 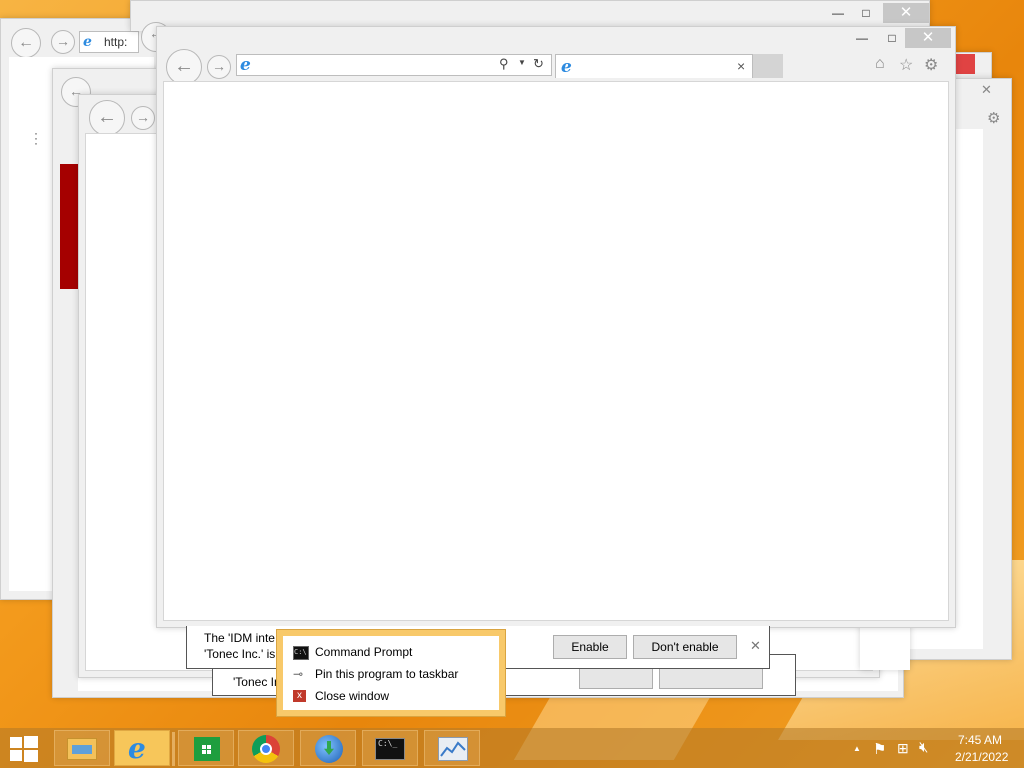 I want to click on taskbar-command-prompt: C:\_, so click(x=390, y=748).